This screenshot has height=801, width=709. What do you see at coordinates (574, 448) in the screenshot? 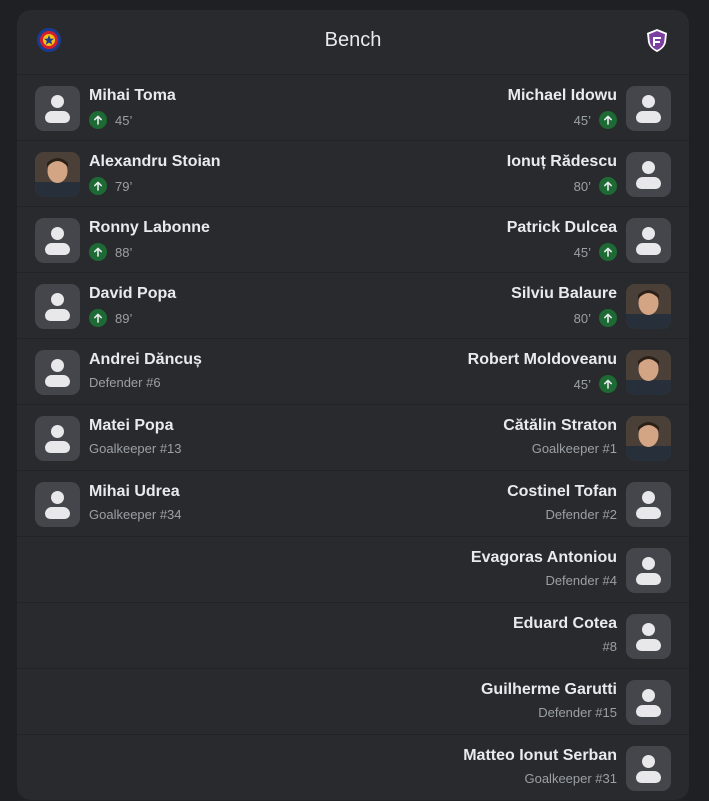
I see `player-sub-text: Goalkeeper #1` at bounding box center [574, 448].